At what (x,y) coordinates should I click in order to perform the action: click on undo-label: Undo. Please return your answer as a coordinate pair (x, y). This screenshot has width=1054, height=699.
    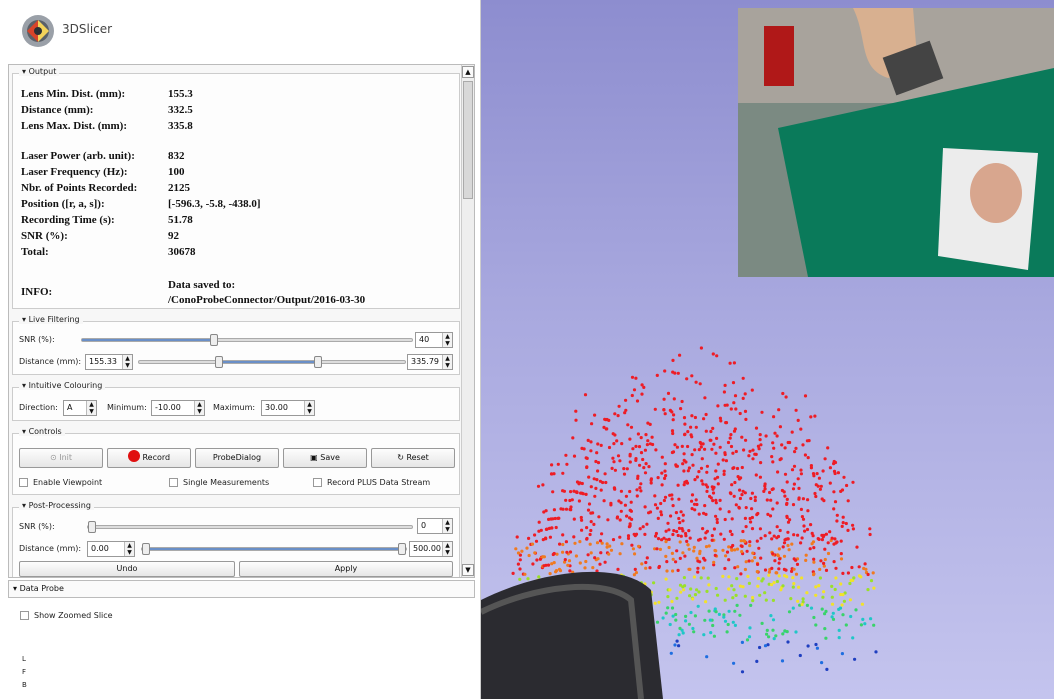
    Looking at the image, I should click on (127, 568).